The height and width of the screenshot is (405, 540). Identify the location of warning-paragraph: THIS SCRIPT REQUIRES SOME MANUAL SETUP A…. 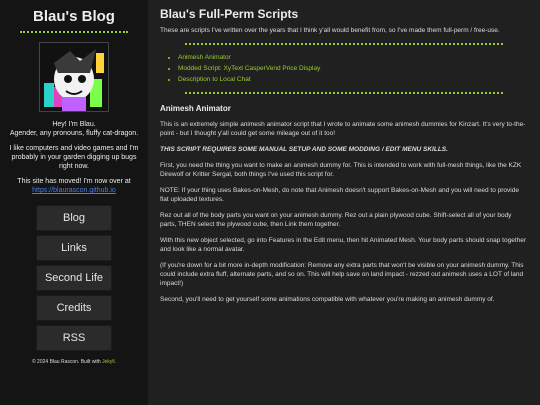
(304, 149).